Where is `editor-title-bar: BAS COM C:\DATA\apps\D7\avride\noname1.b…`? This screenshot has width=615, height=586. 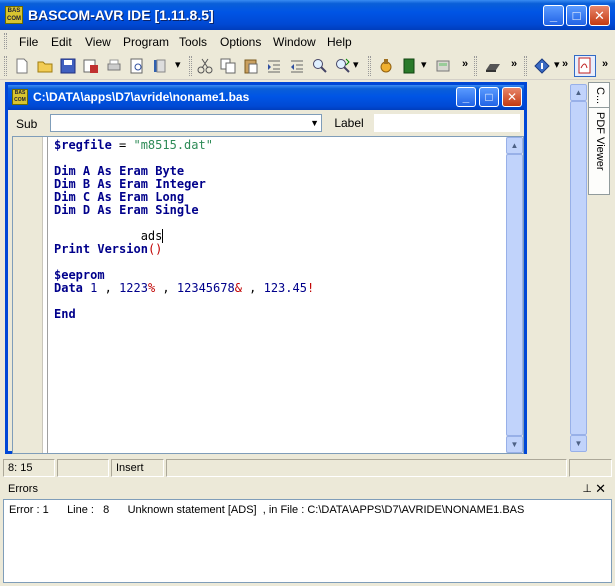 editor-title-bar: BAS COM C:\DATA\apps\D7\avride\noname1.b… is located at coordinates (266, 97).